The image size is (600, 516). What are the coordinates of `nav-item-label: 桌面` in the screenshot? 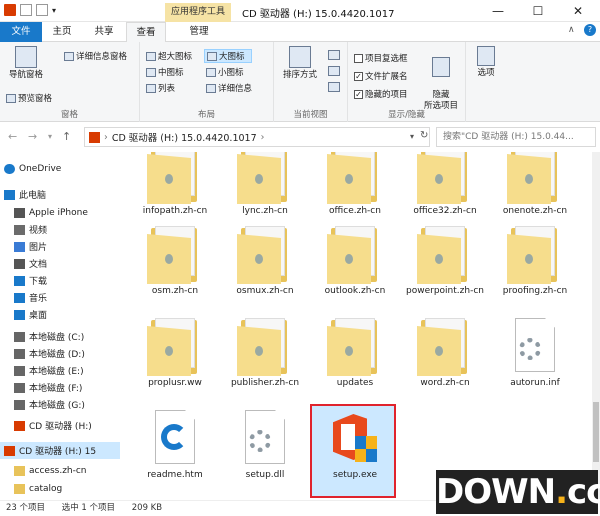 It's located at (38, 316).